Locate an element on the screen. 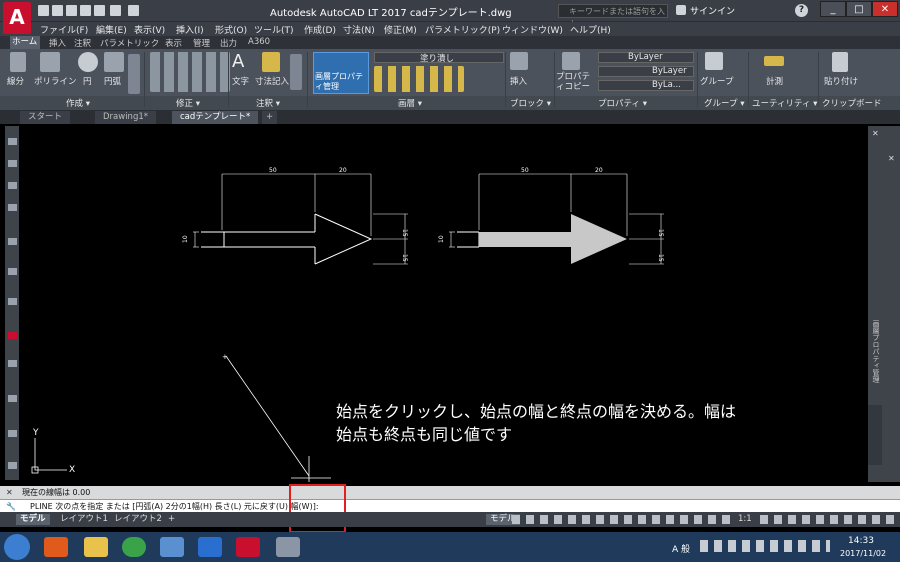 The width and height of the screenshot is (900, 562). draw-tools-icon is located at coordinates (134, 74).